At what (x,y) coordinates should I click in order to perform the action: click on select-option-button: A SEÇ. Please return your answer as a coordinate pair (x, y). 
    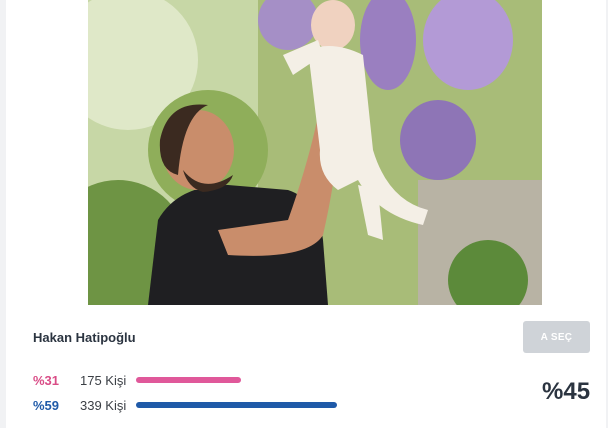
    Looking at the image, I should click on (556, 337).